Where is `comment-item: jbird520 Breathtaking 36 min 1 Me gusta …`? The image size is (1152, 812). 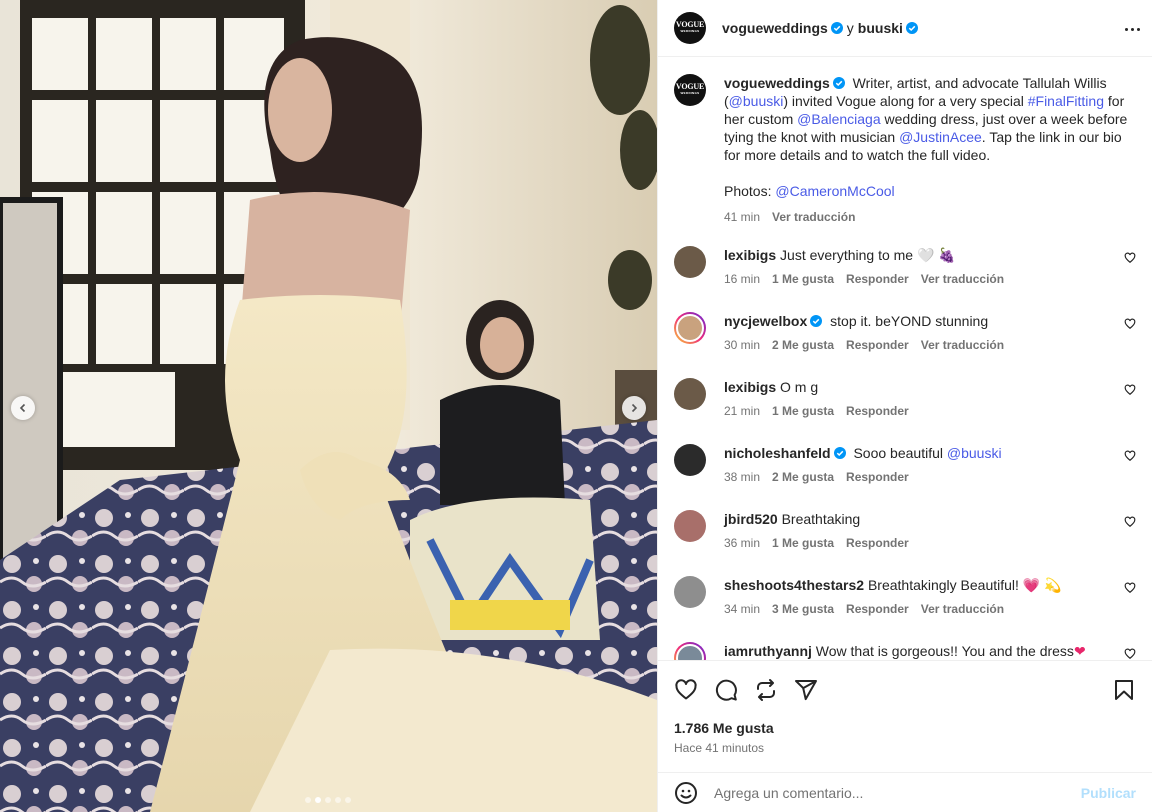
comment-item: jbird520 Breathtaking 36 min 1 Me gusta … is located at coordinates (905, 533).